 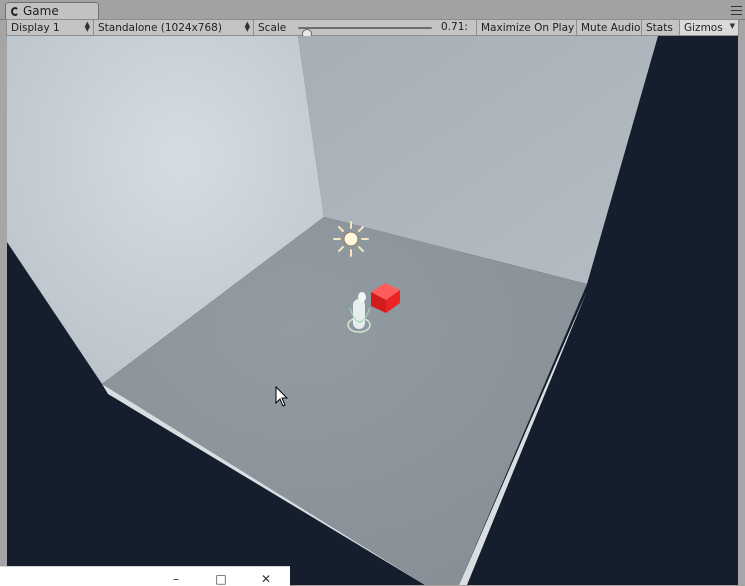 I want to click on maximize-on-play-label: Maximize On Play, so click(x=528, y=27).